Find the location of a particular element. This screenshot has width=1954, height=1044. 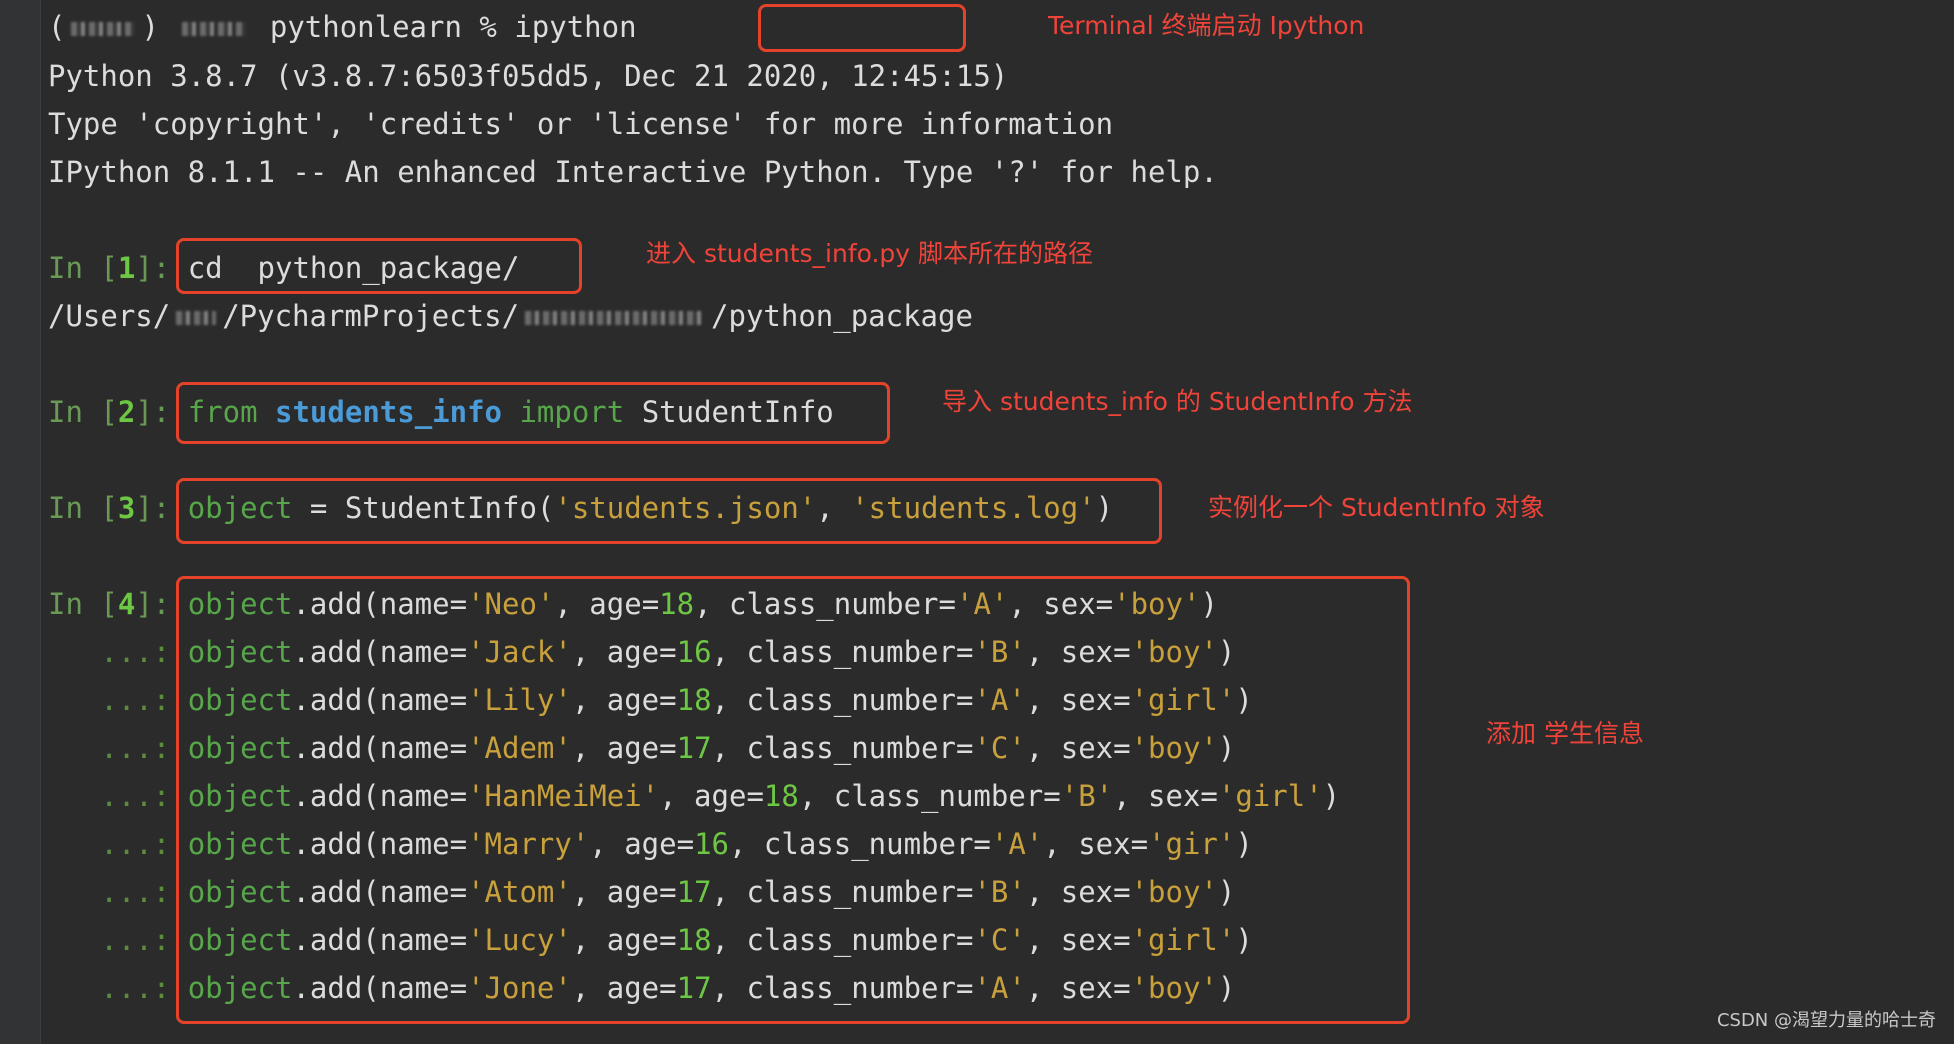

prompt-tail: pythonlearn % is located at coordinates (383, 27).